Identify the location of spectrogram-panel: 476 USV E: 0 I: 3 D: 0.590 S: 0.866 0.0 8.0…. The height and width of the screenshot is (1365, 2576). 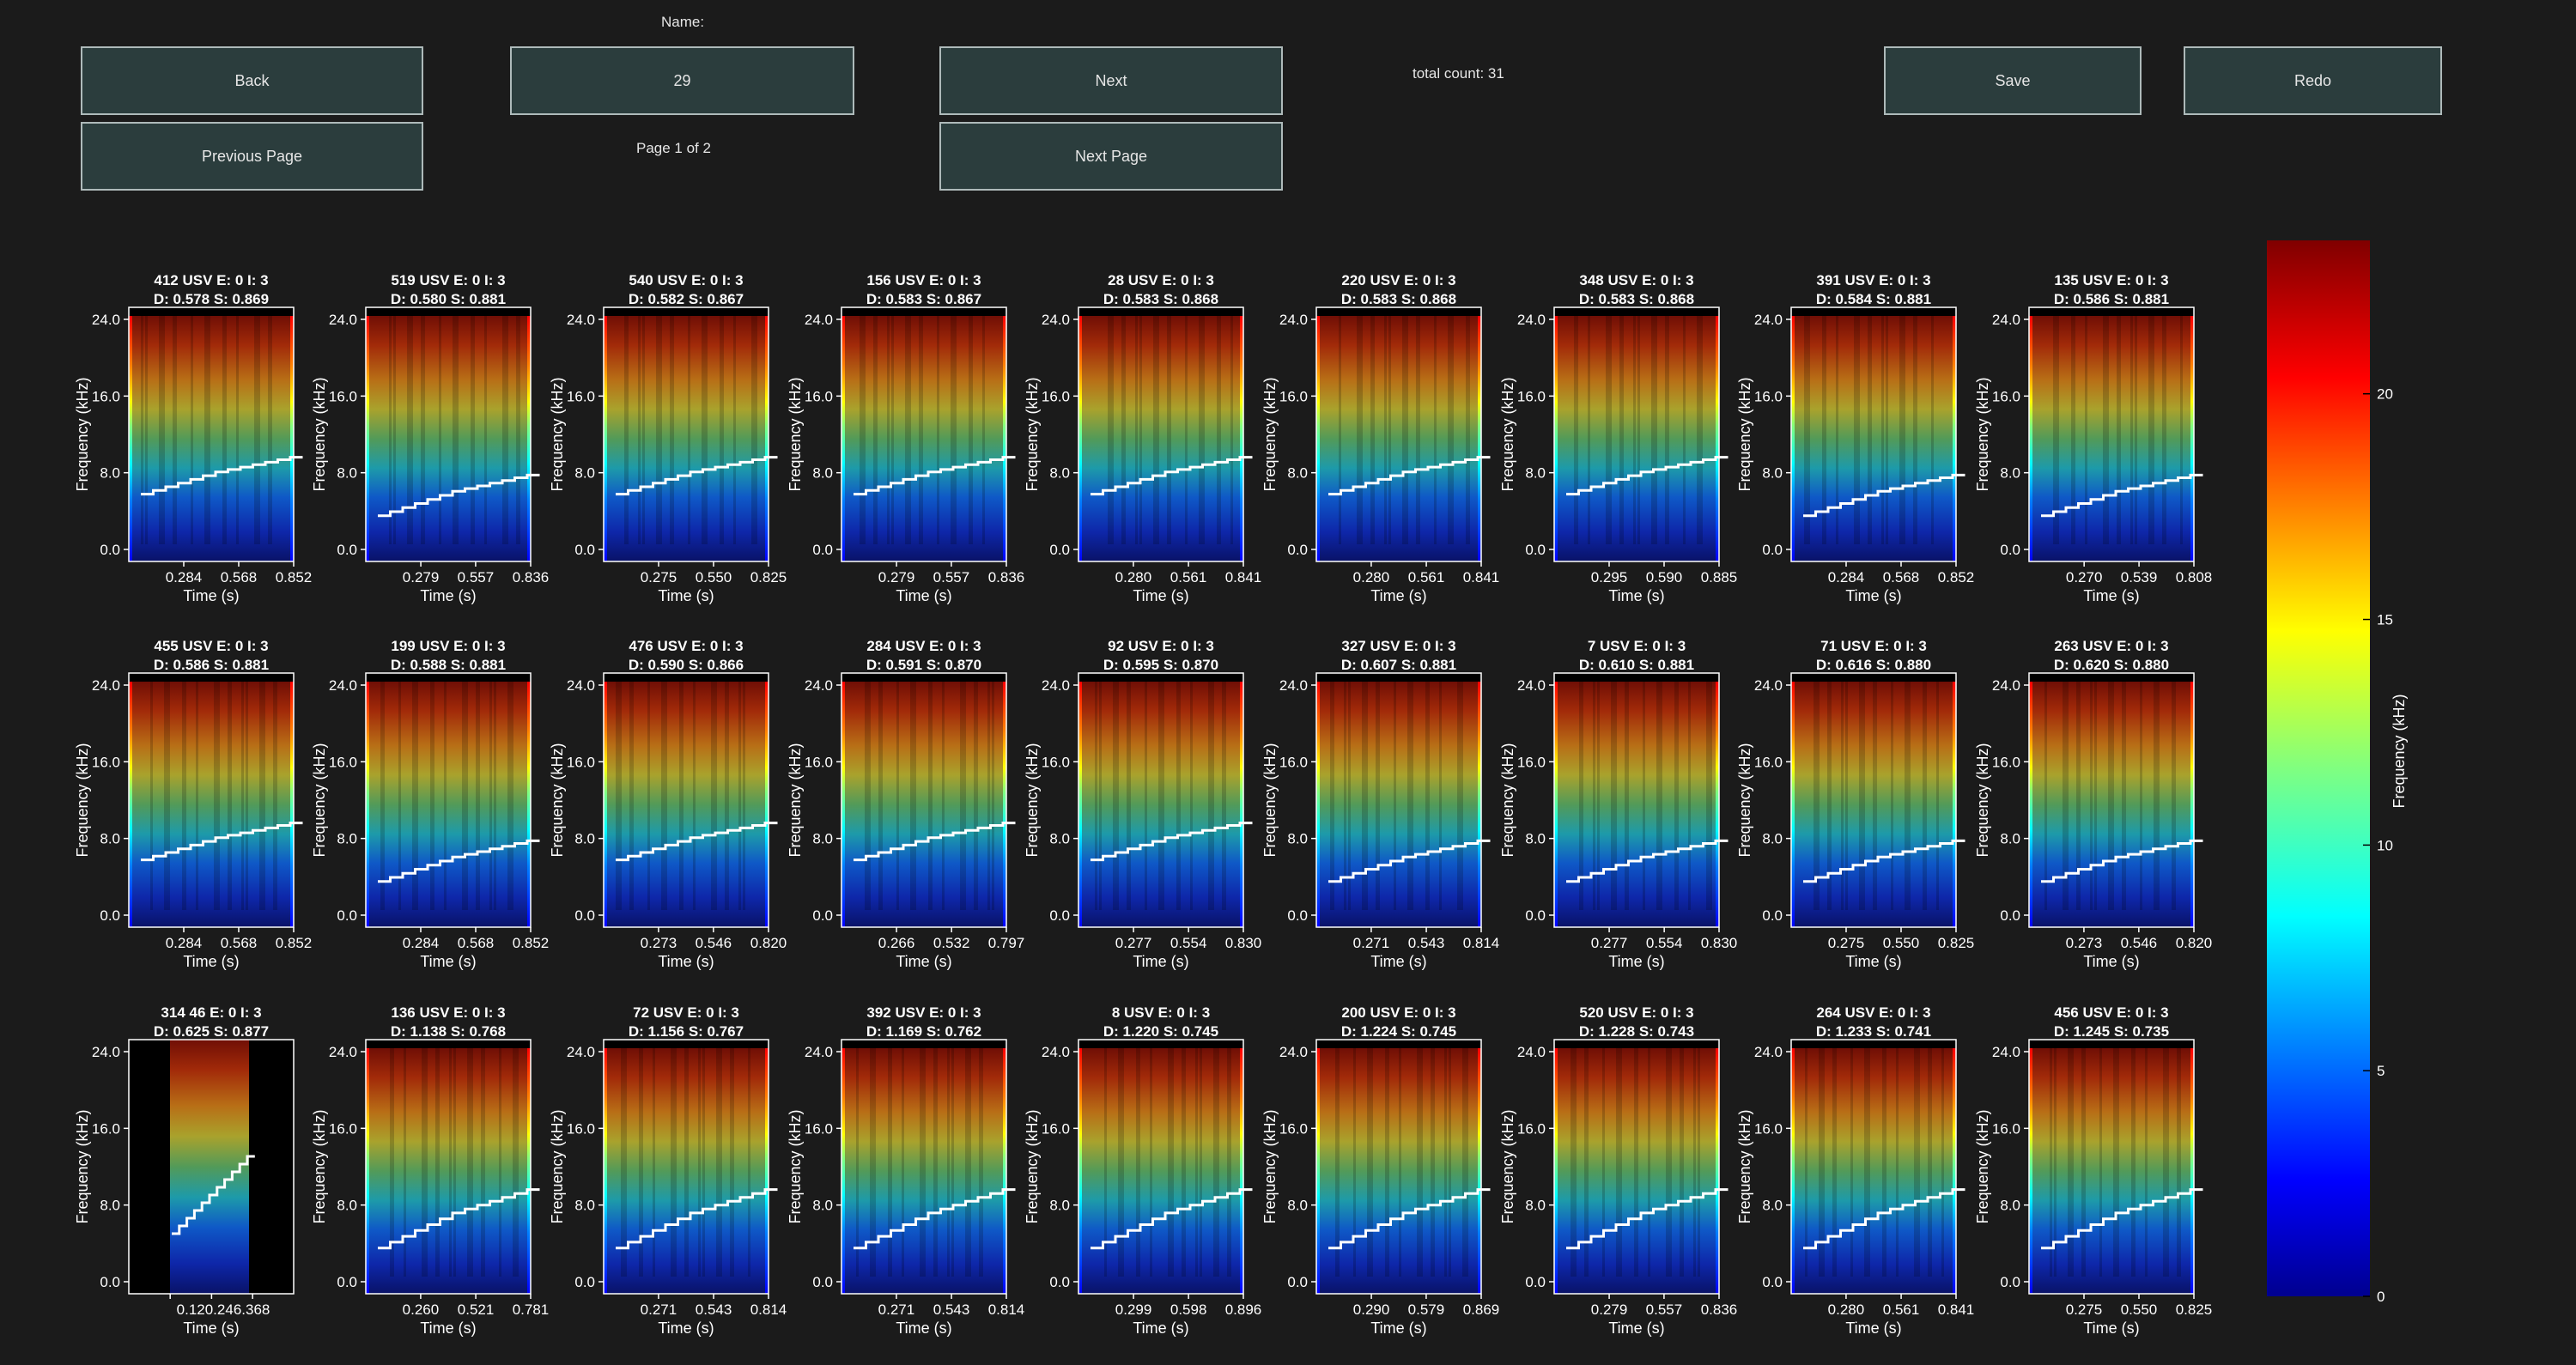
(668, 804).